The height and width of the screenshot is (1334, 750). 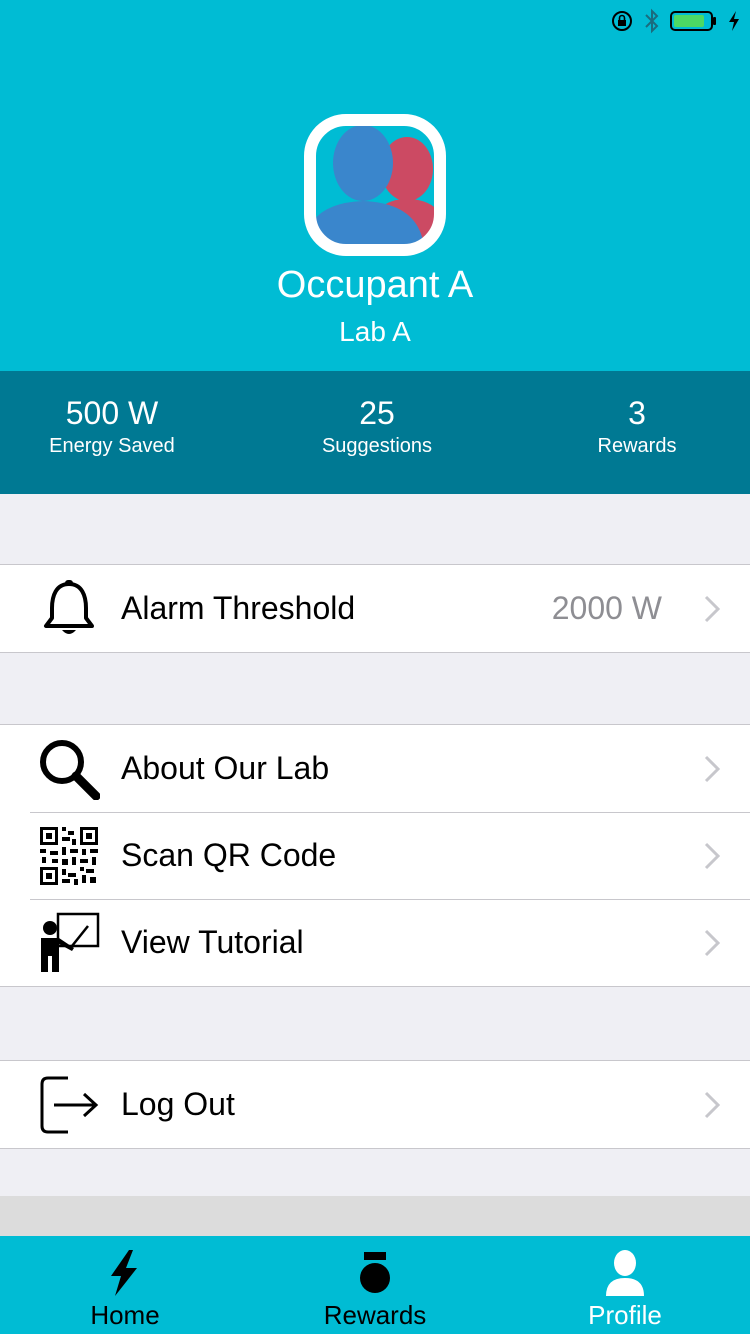 I want to click on about-lab-label: About Our Lab, so click(x=225, y=768).